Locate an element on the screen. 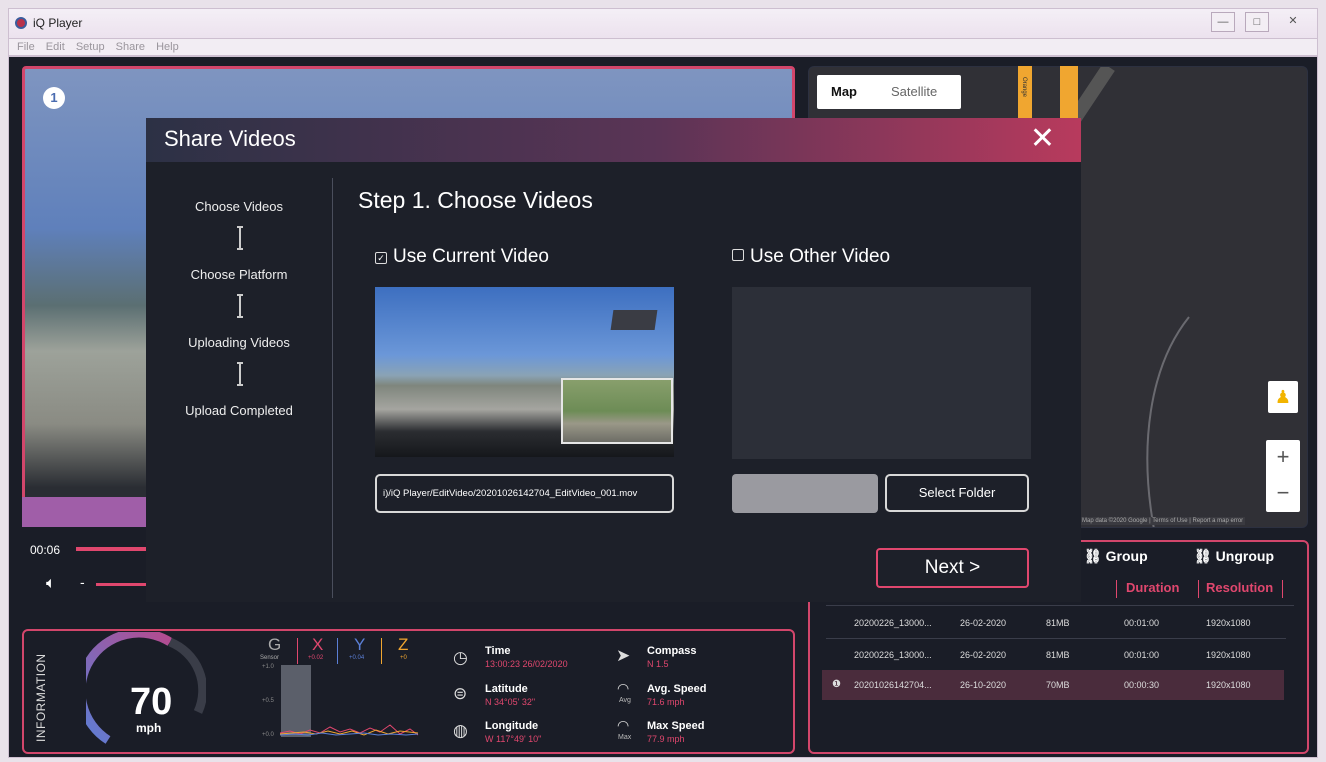 This screenshot has height=762, width=1326. ungroup-button: ⛓ Ungroup is located at coordinates (1234, 556).